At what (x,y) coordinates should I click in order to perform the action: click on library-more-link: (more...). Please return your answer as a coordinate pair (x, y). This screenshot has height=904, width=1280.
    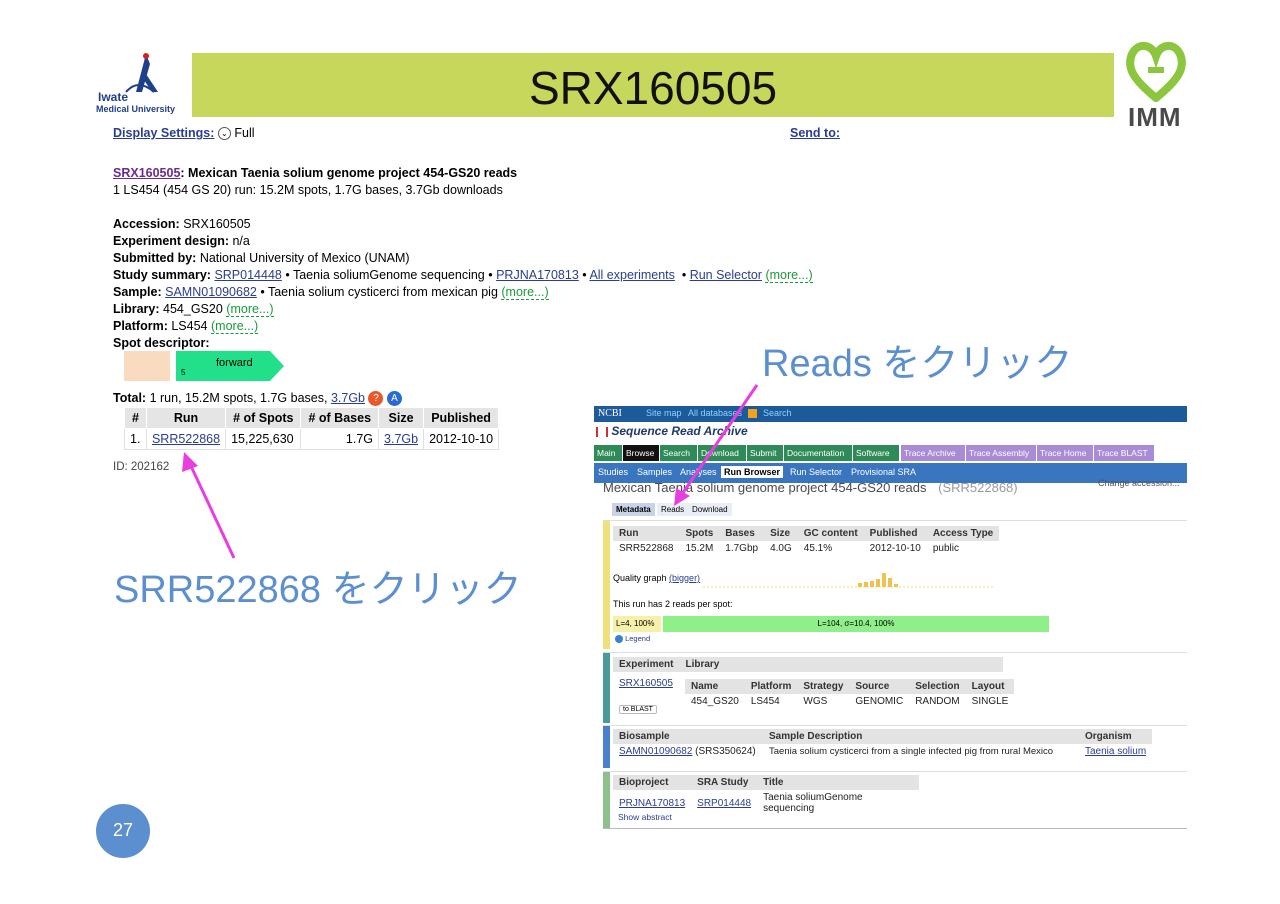
    Looking at the image, I should click on (250, 309).